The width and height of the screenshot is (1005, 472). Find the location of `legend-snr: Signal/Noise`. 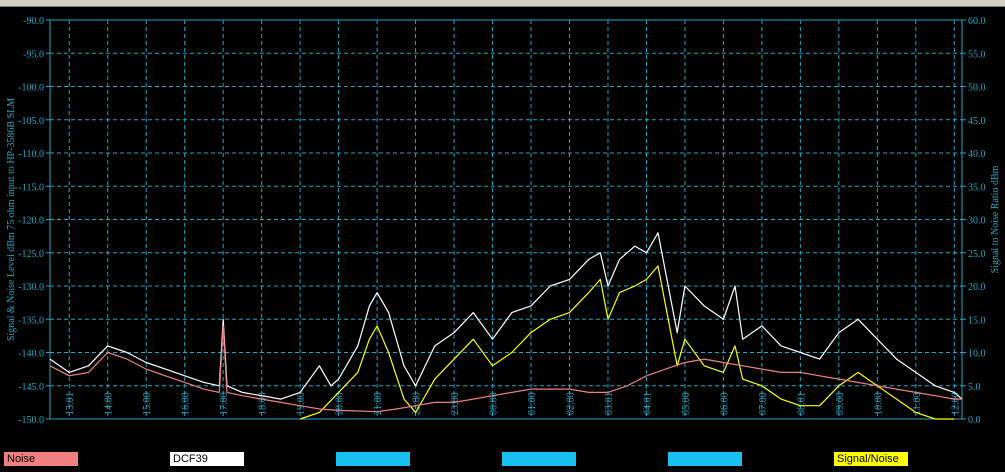

legend-snr: Signal/Noise is located at coordinates (871, 459).